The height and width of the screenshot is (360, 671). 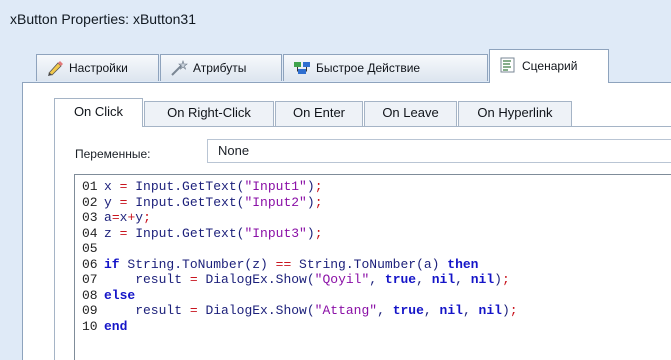 What do you see at coordinates (90, 264) in the screenshot?
I see `line-number: 06` at bounding box center [90, 264].